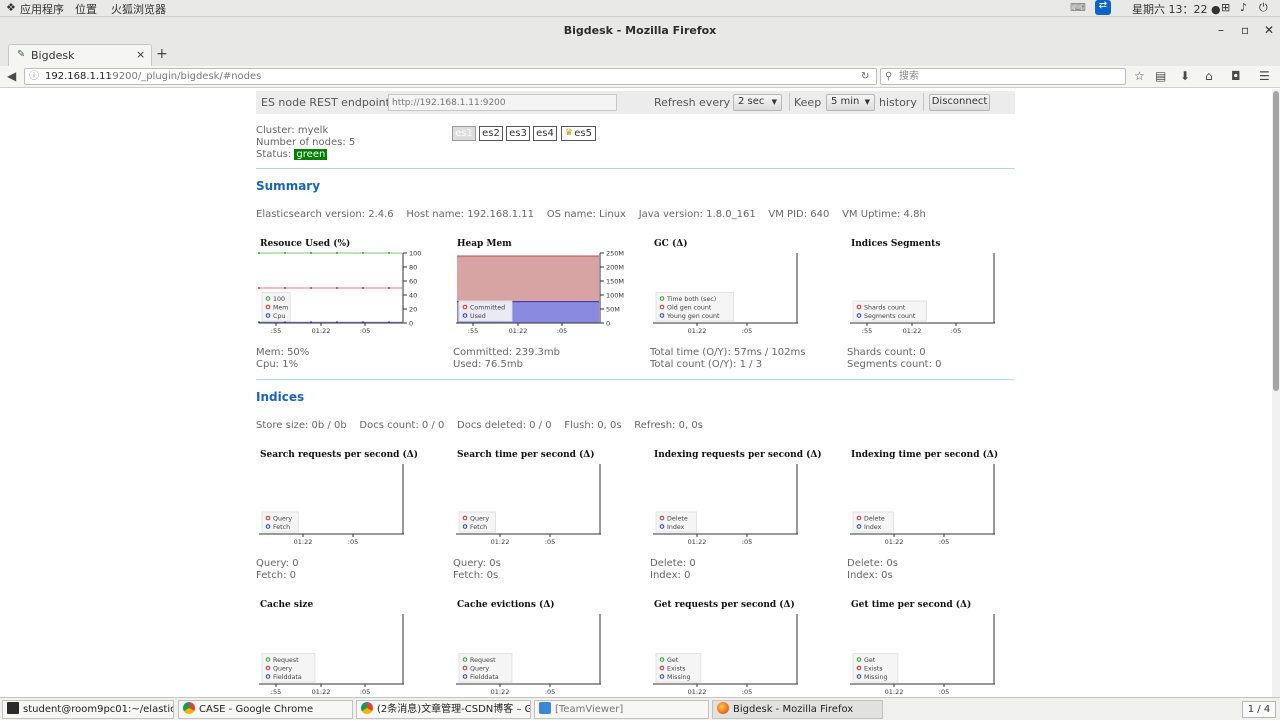 The height and width of the screenshot is (720, 1280). I want to click on legend-label: Time both (sec), so click(691, 299).